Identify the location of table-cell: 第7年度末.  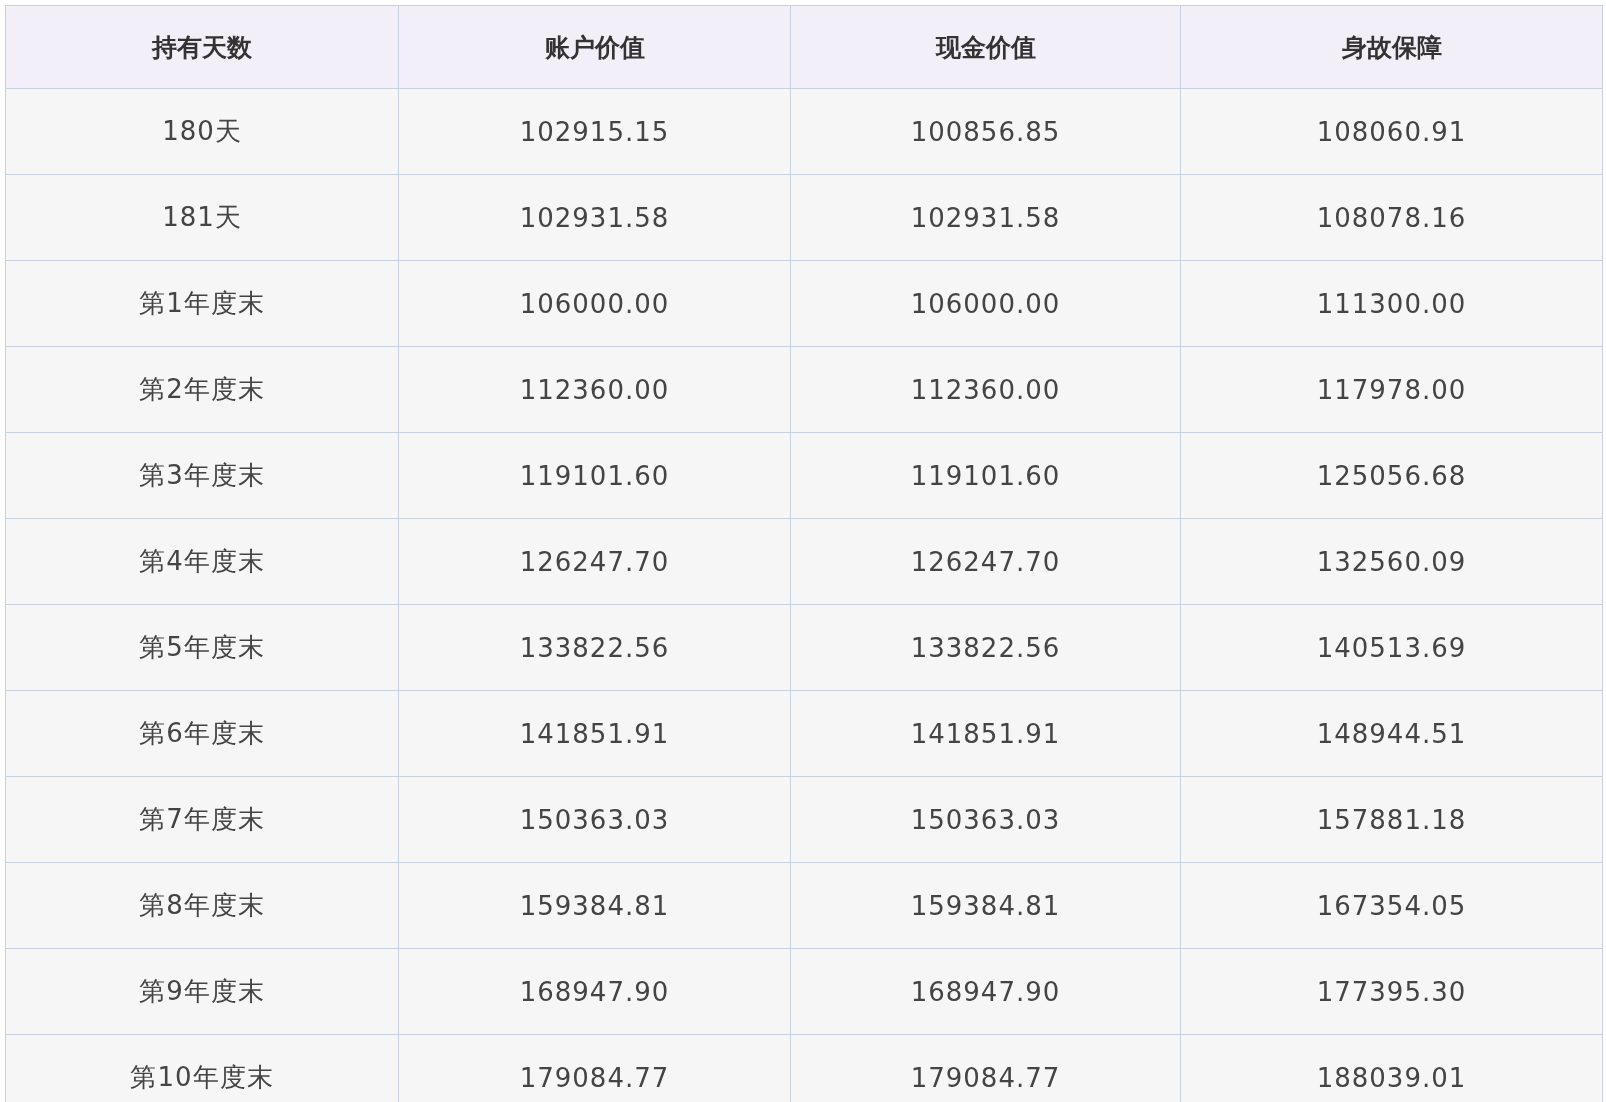
(202, 819).